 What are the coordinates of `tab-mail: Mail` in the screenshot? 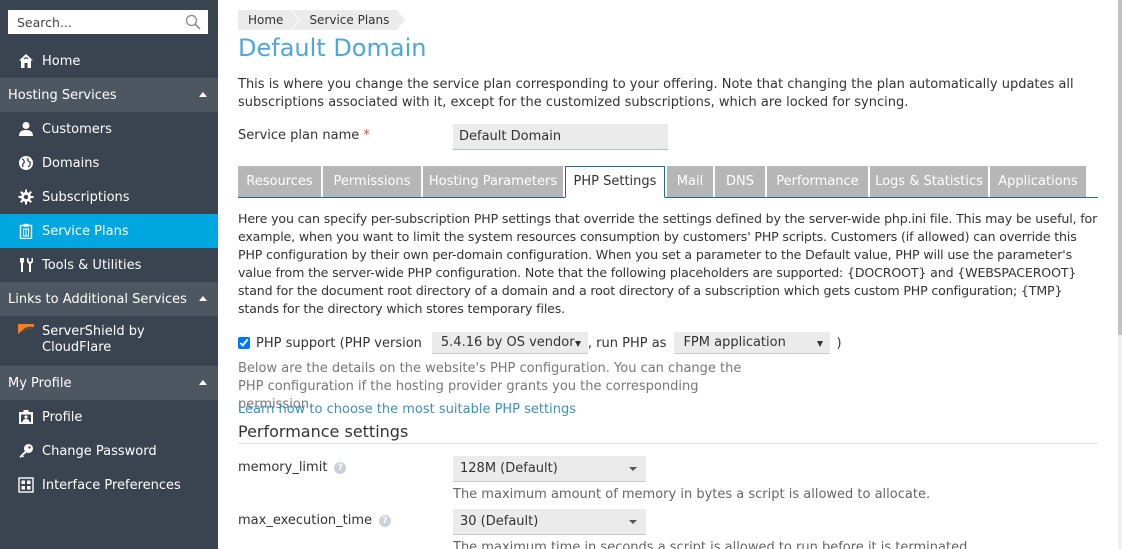 It's located at (690, 181).